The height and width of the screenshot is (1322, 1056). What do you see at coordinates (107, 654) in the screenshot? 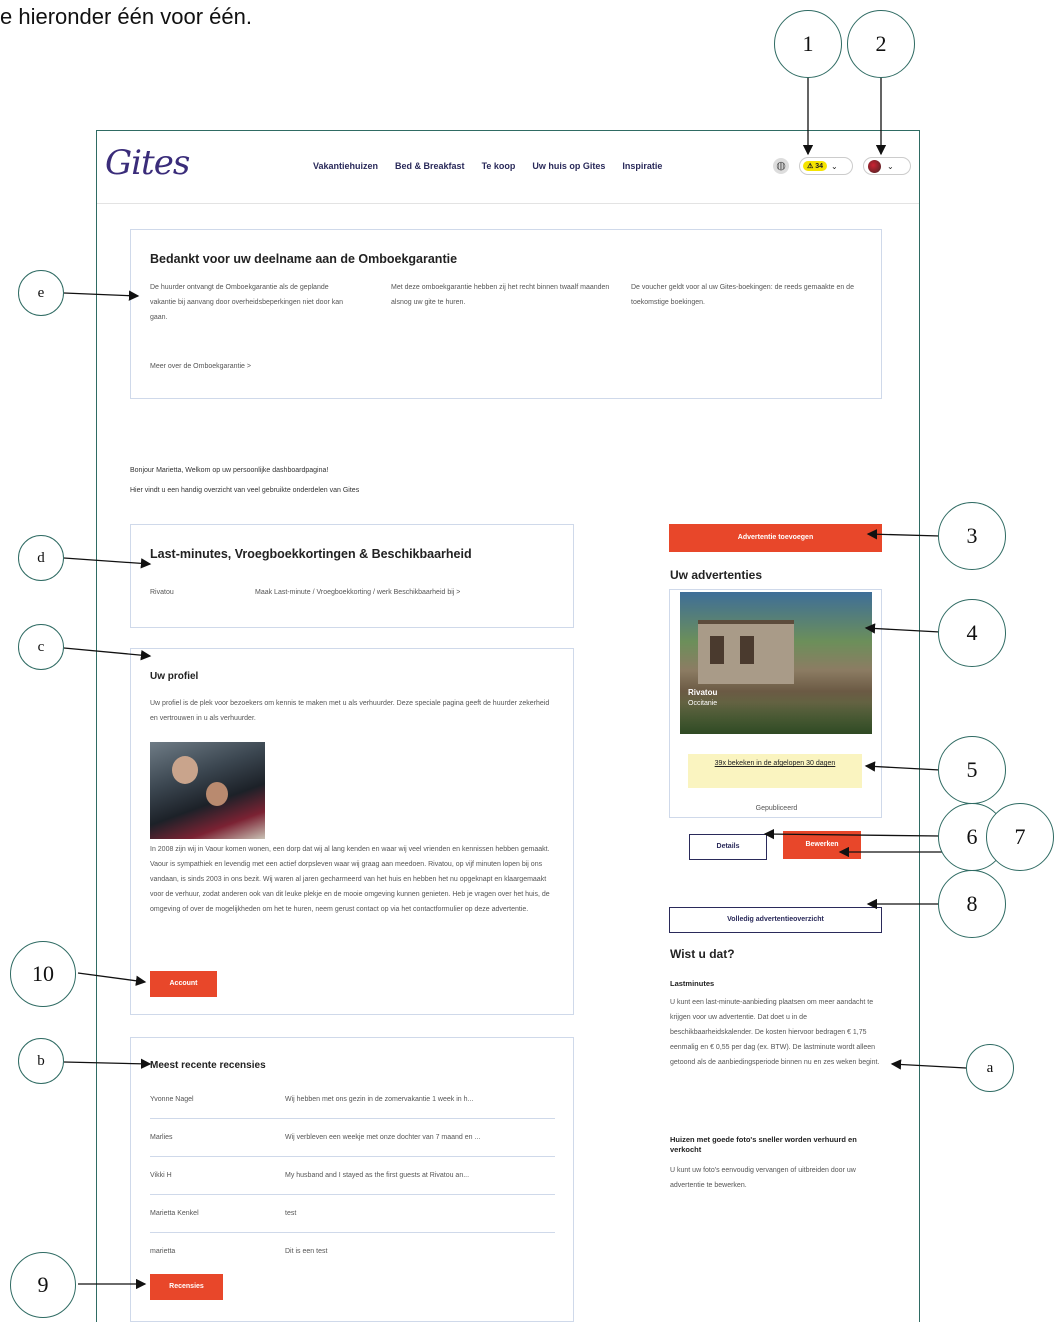
I see `arrow-c` at bounding box center [107, 654].